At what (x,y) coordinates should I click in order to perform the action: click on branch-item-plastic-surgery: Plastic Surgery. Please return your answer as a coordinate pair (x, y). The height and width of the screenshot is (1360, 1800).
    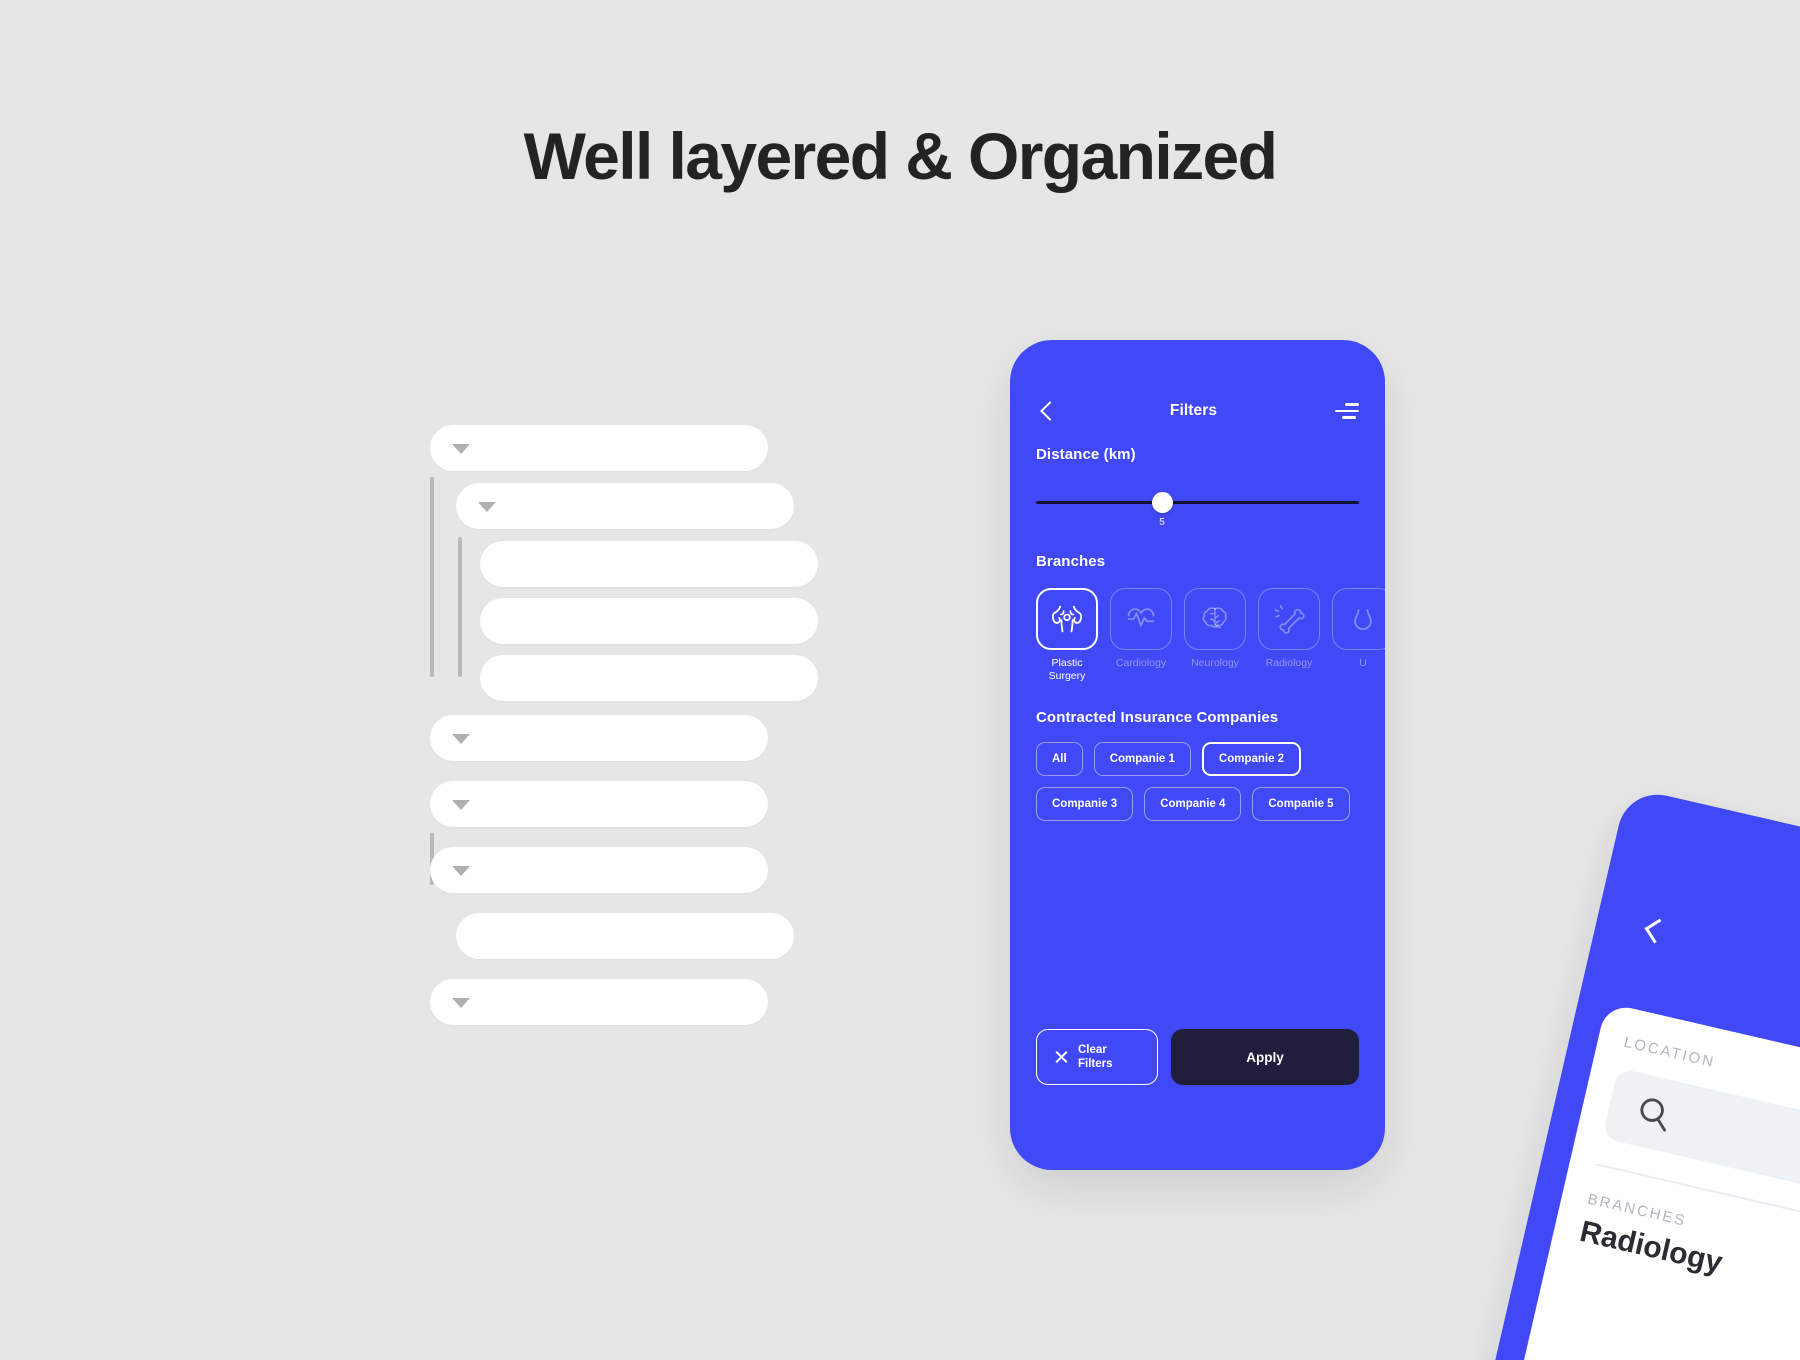
    Looking at the image, I should click on (1067, 635).